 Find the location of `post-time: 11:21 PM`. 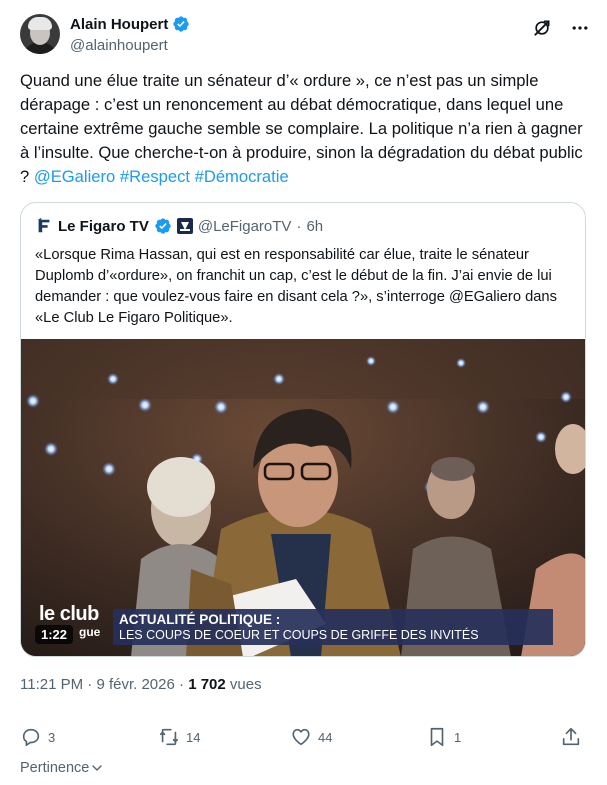

post-time: 11:21 PM is located at coordinates (51, 684).